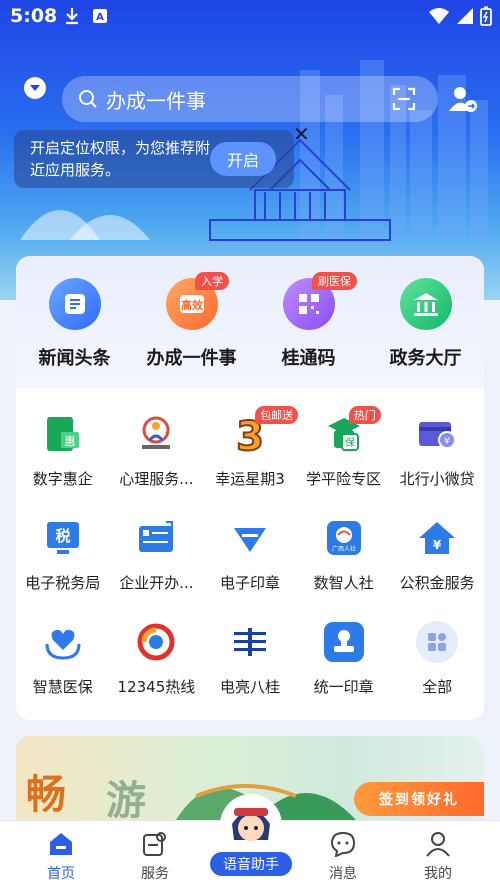 The height and width of the screenshot is (888, 500). What do you see at coordinates (343, 687) in the screenshot?
I see `grid-label: 统一印章` at bounding box center [343, 687].